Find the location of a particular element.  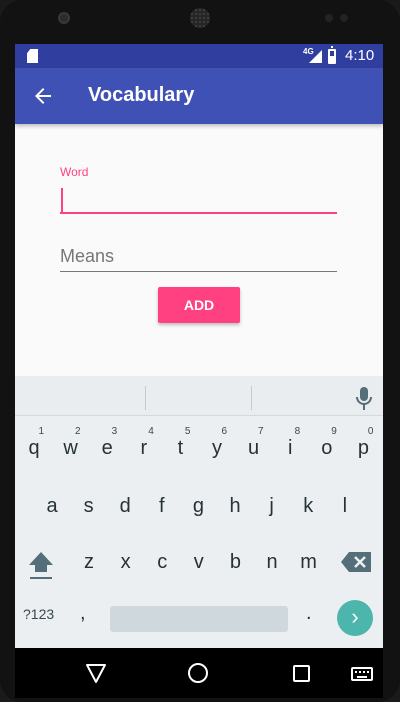

earpiece-speaker is located at coordinates (200, 18).